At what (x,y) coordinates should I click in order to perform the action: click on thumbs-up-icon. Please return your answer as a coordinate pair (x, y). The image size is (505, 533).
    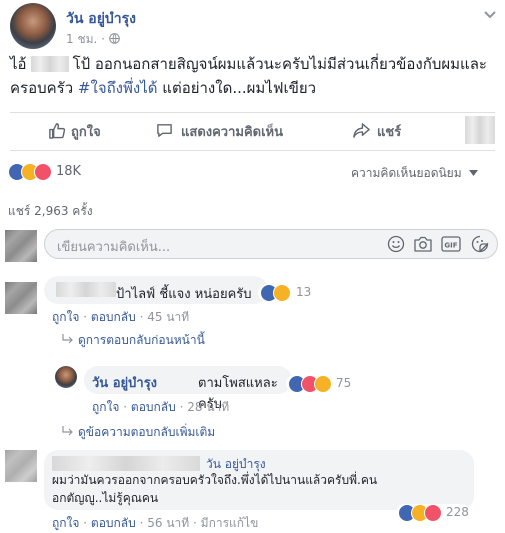
    Looking at the image, I should click on (57, 131).